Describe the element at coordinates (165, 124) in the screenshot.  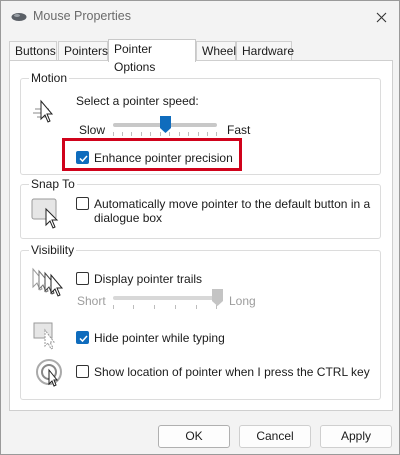
I see `pointer-speed-slider` at that location.